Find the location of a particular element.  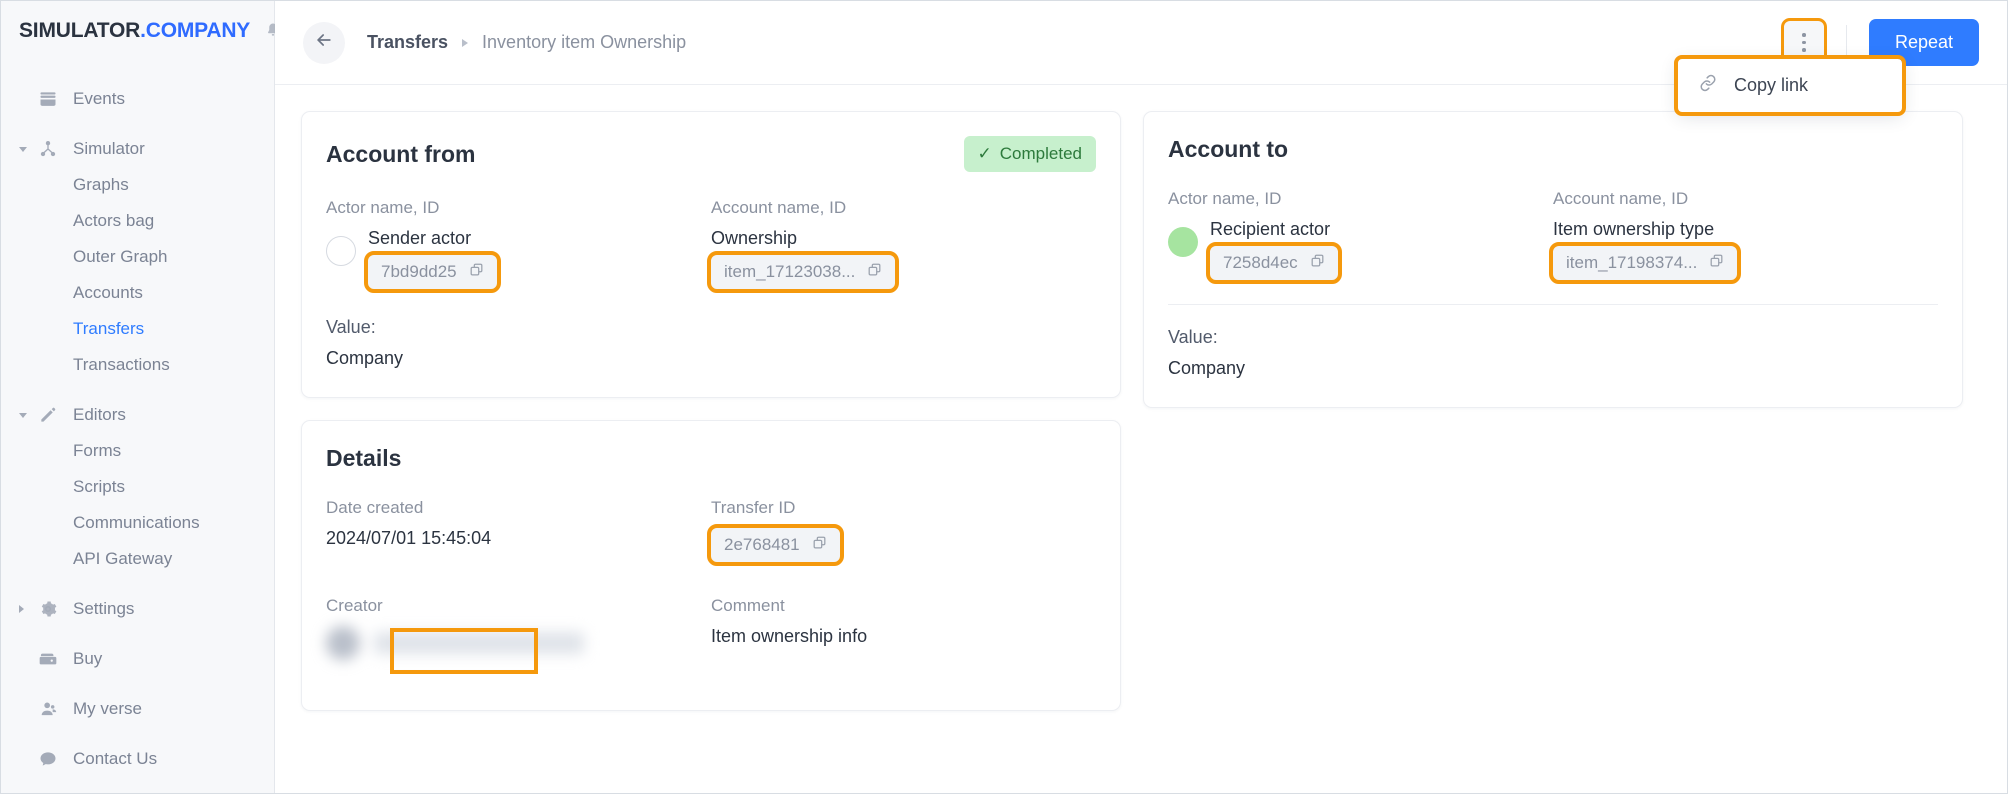

creator-value is located at coordinates (518, 654).